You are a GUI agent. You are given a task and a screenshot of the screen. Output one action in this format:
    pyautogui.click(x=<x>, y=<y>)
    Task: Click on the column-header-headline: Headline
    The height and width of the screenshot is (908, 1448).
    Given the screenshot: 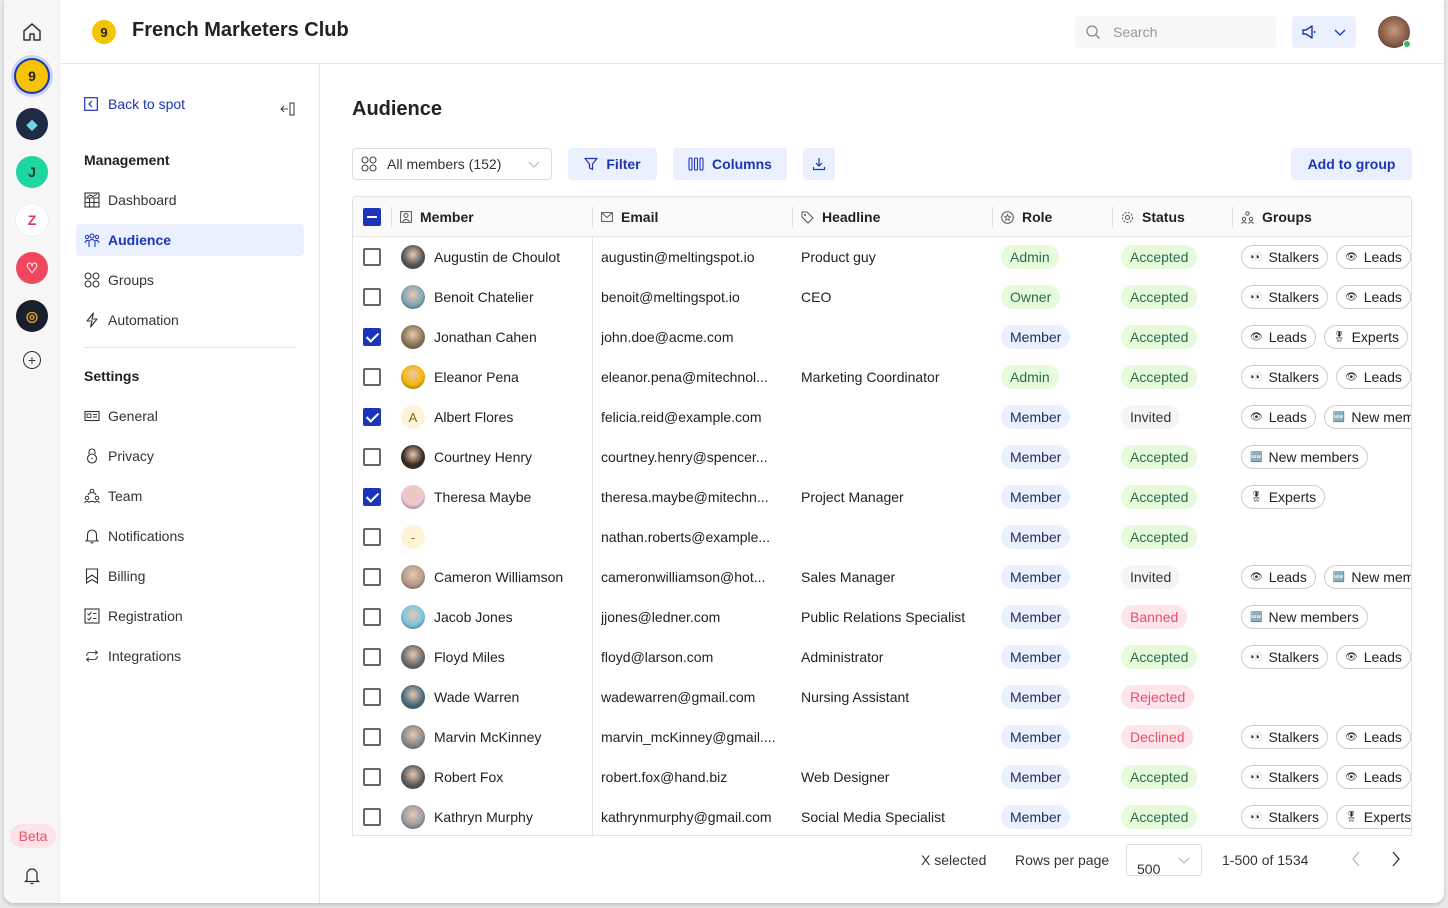 What is the action you would take?
    pyautogui.click(x=836, y=217)
    